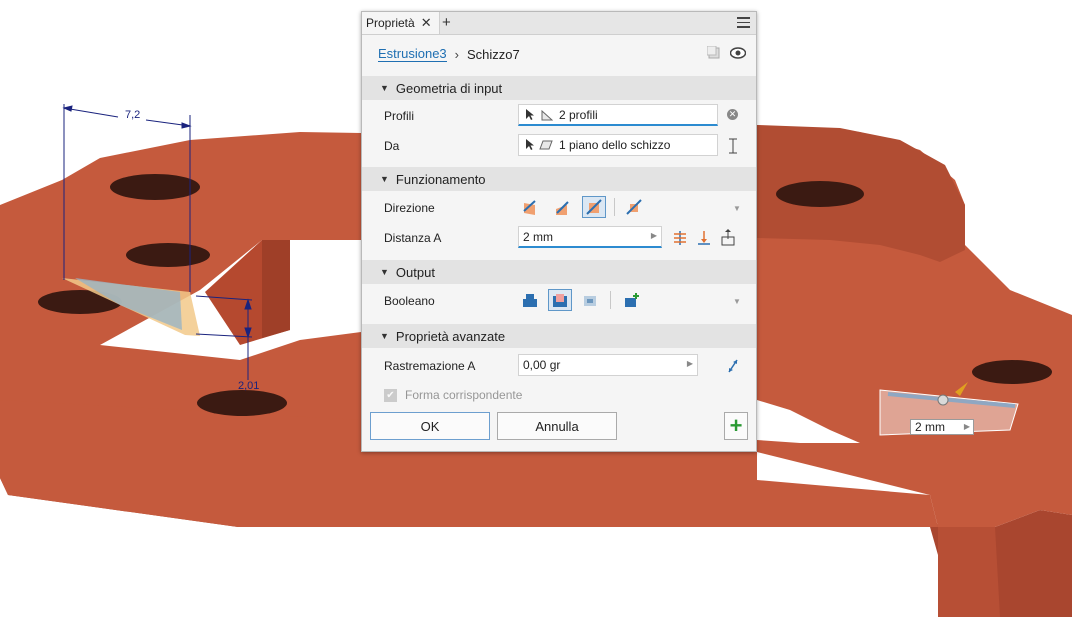  Describe the element at coordinates (704, 238) in the screenshot. I see `to-face-icon` at that location.